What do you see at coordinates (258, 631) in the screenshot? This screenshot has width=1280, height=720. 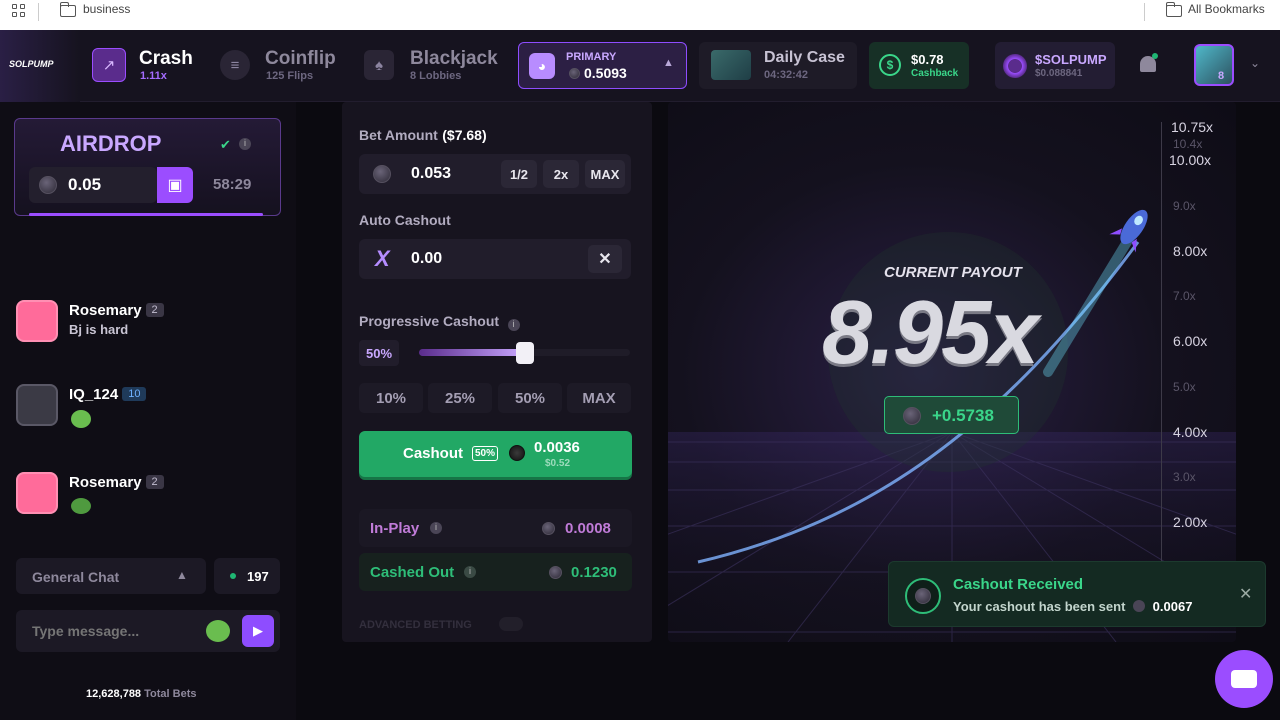 I see `send-icon: ▶` at bounding box center [258, 631].